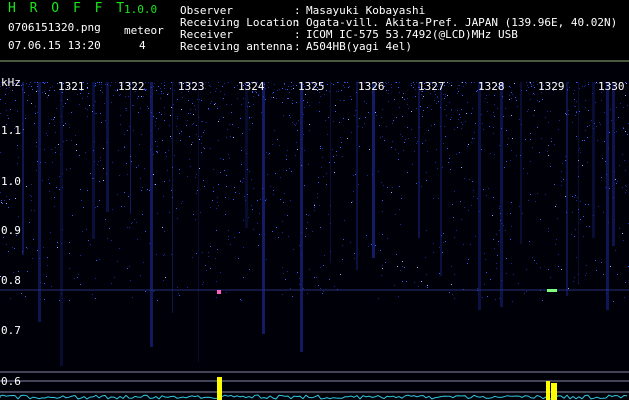 Image resolution: width=629 pixels, height=400 pixels. Describe the element at coordinates (11, 130) in the screenshot. I see `y-tick-label: 1.1` at that location.